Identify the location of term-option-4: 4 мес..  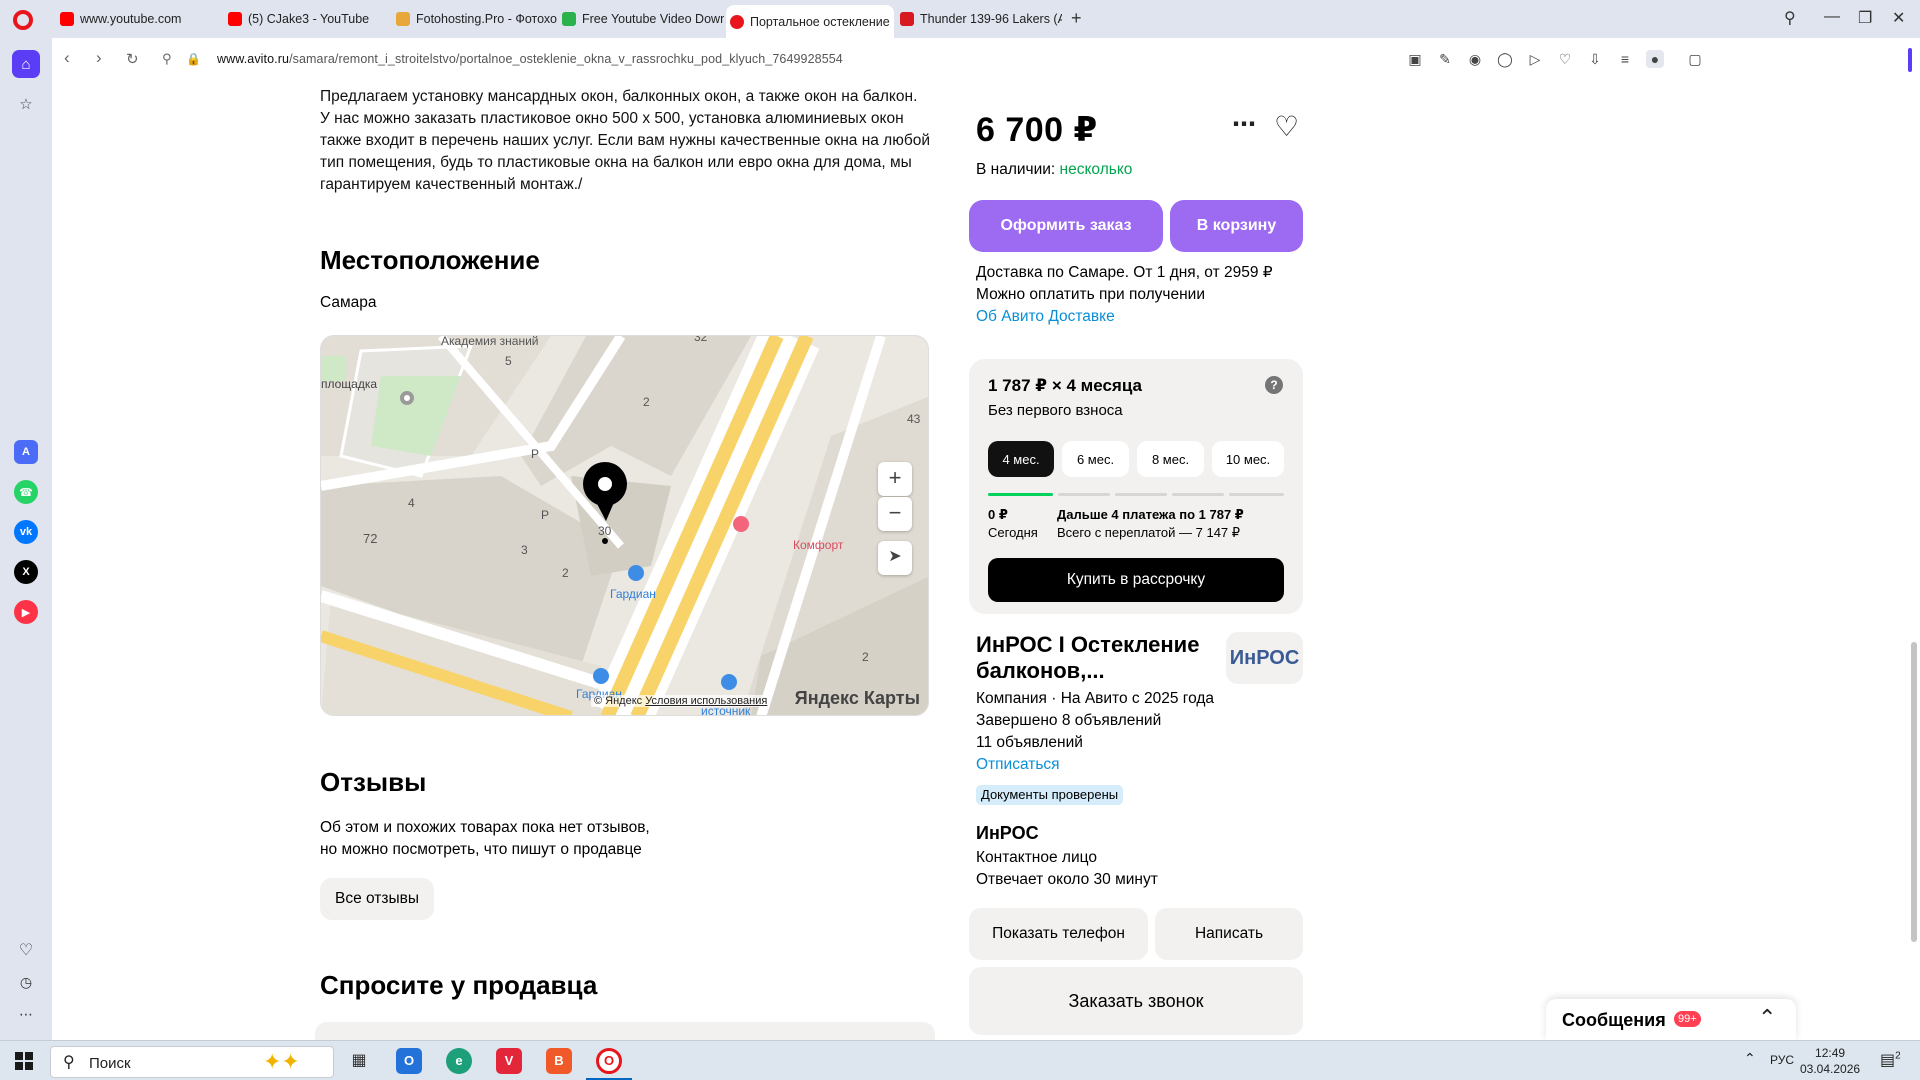
(1021, 459).